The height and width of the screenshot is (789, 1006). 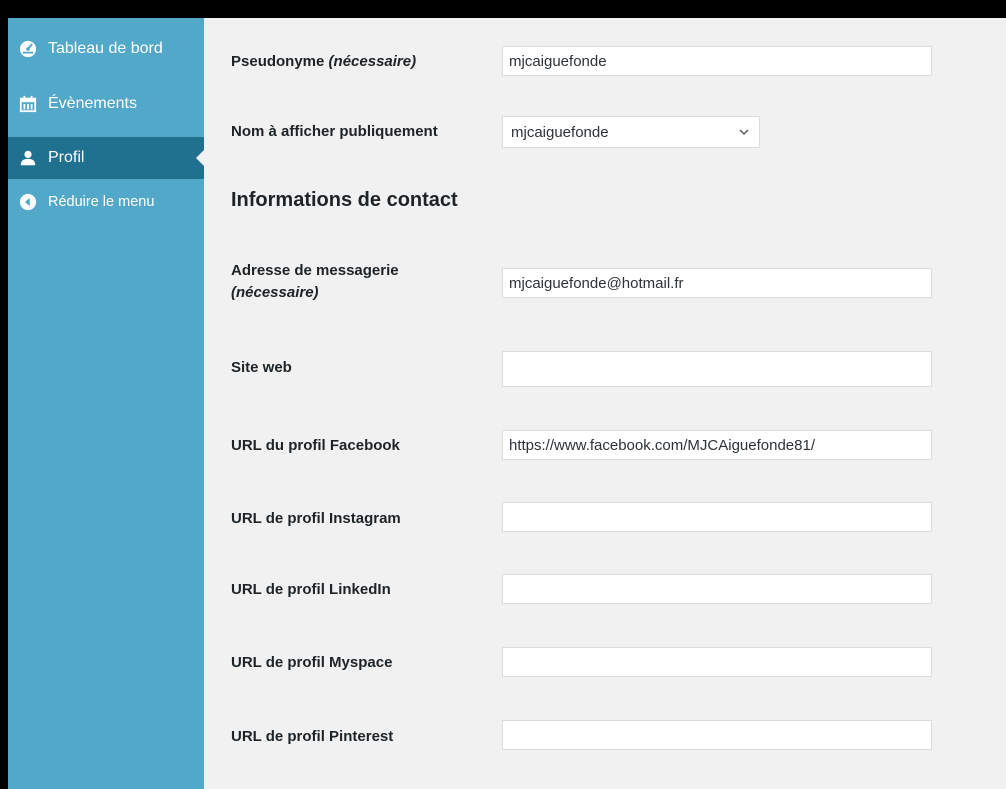 What do you see at coordinates (28, 104) in the screenshot?
I see `calendar-icon` at bounding box center [28, 104].